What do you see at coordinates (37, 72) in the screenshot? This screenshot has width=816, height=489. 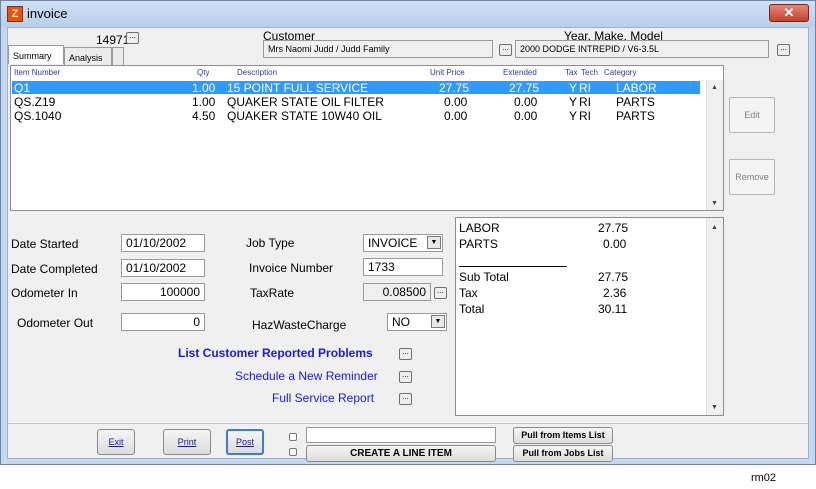 I see `col-item-number: Item Number` at bounding box center [37, 72].